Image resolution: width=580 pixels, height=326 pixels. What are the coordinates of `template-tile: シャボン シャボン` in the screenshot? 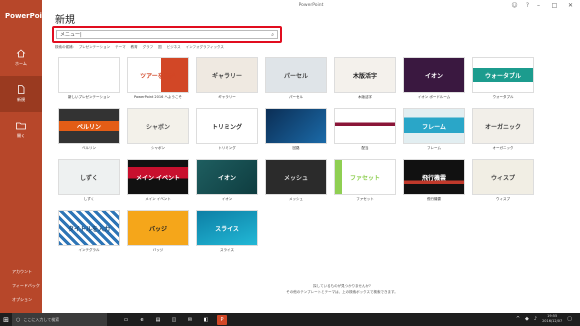 It's located at (158, 131).